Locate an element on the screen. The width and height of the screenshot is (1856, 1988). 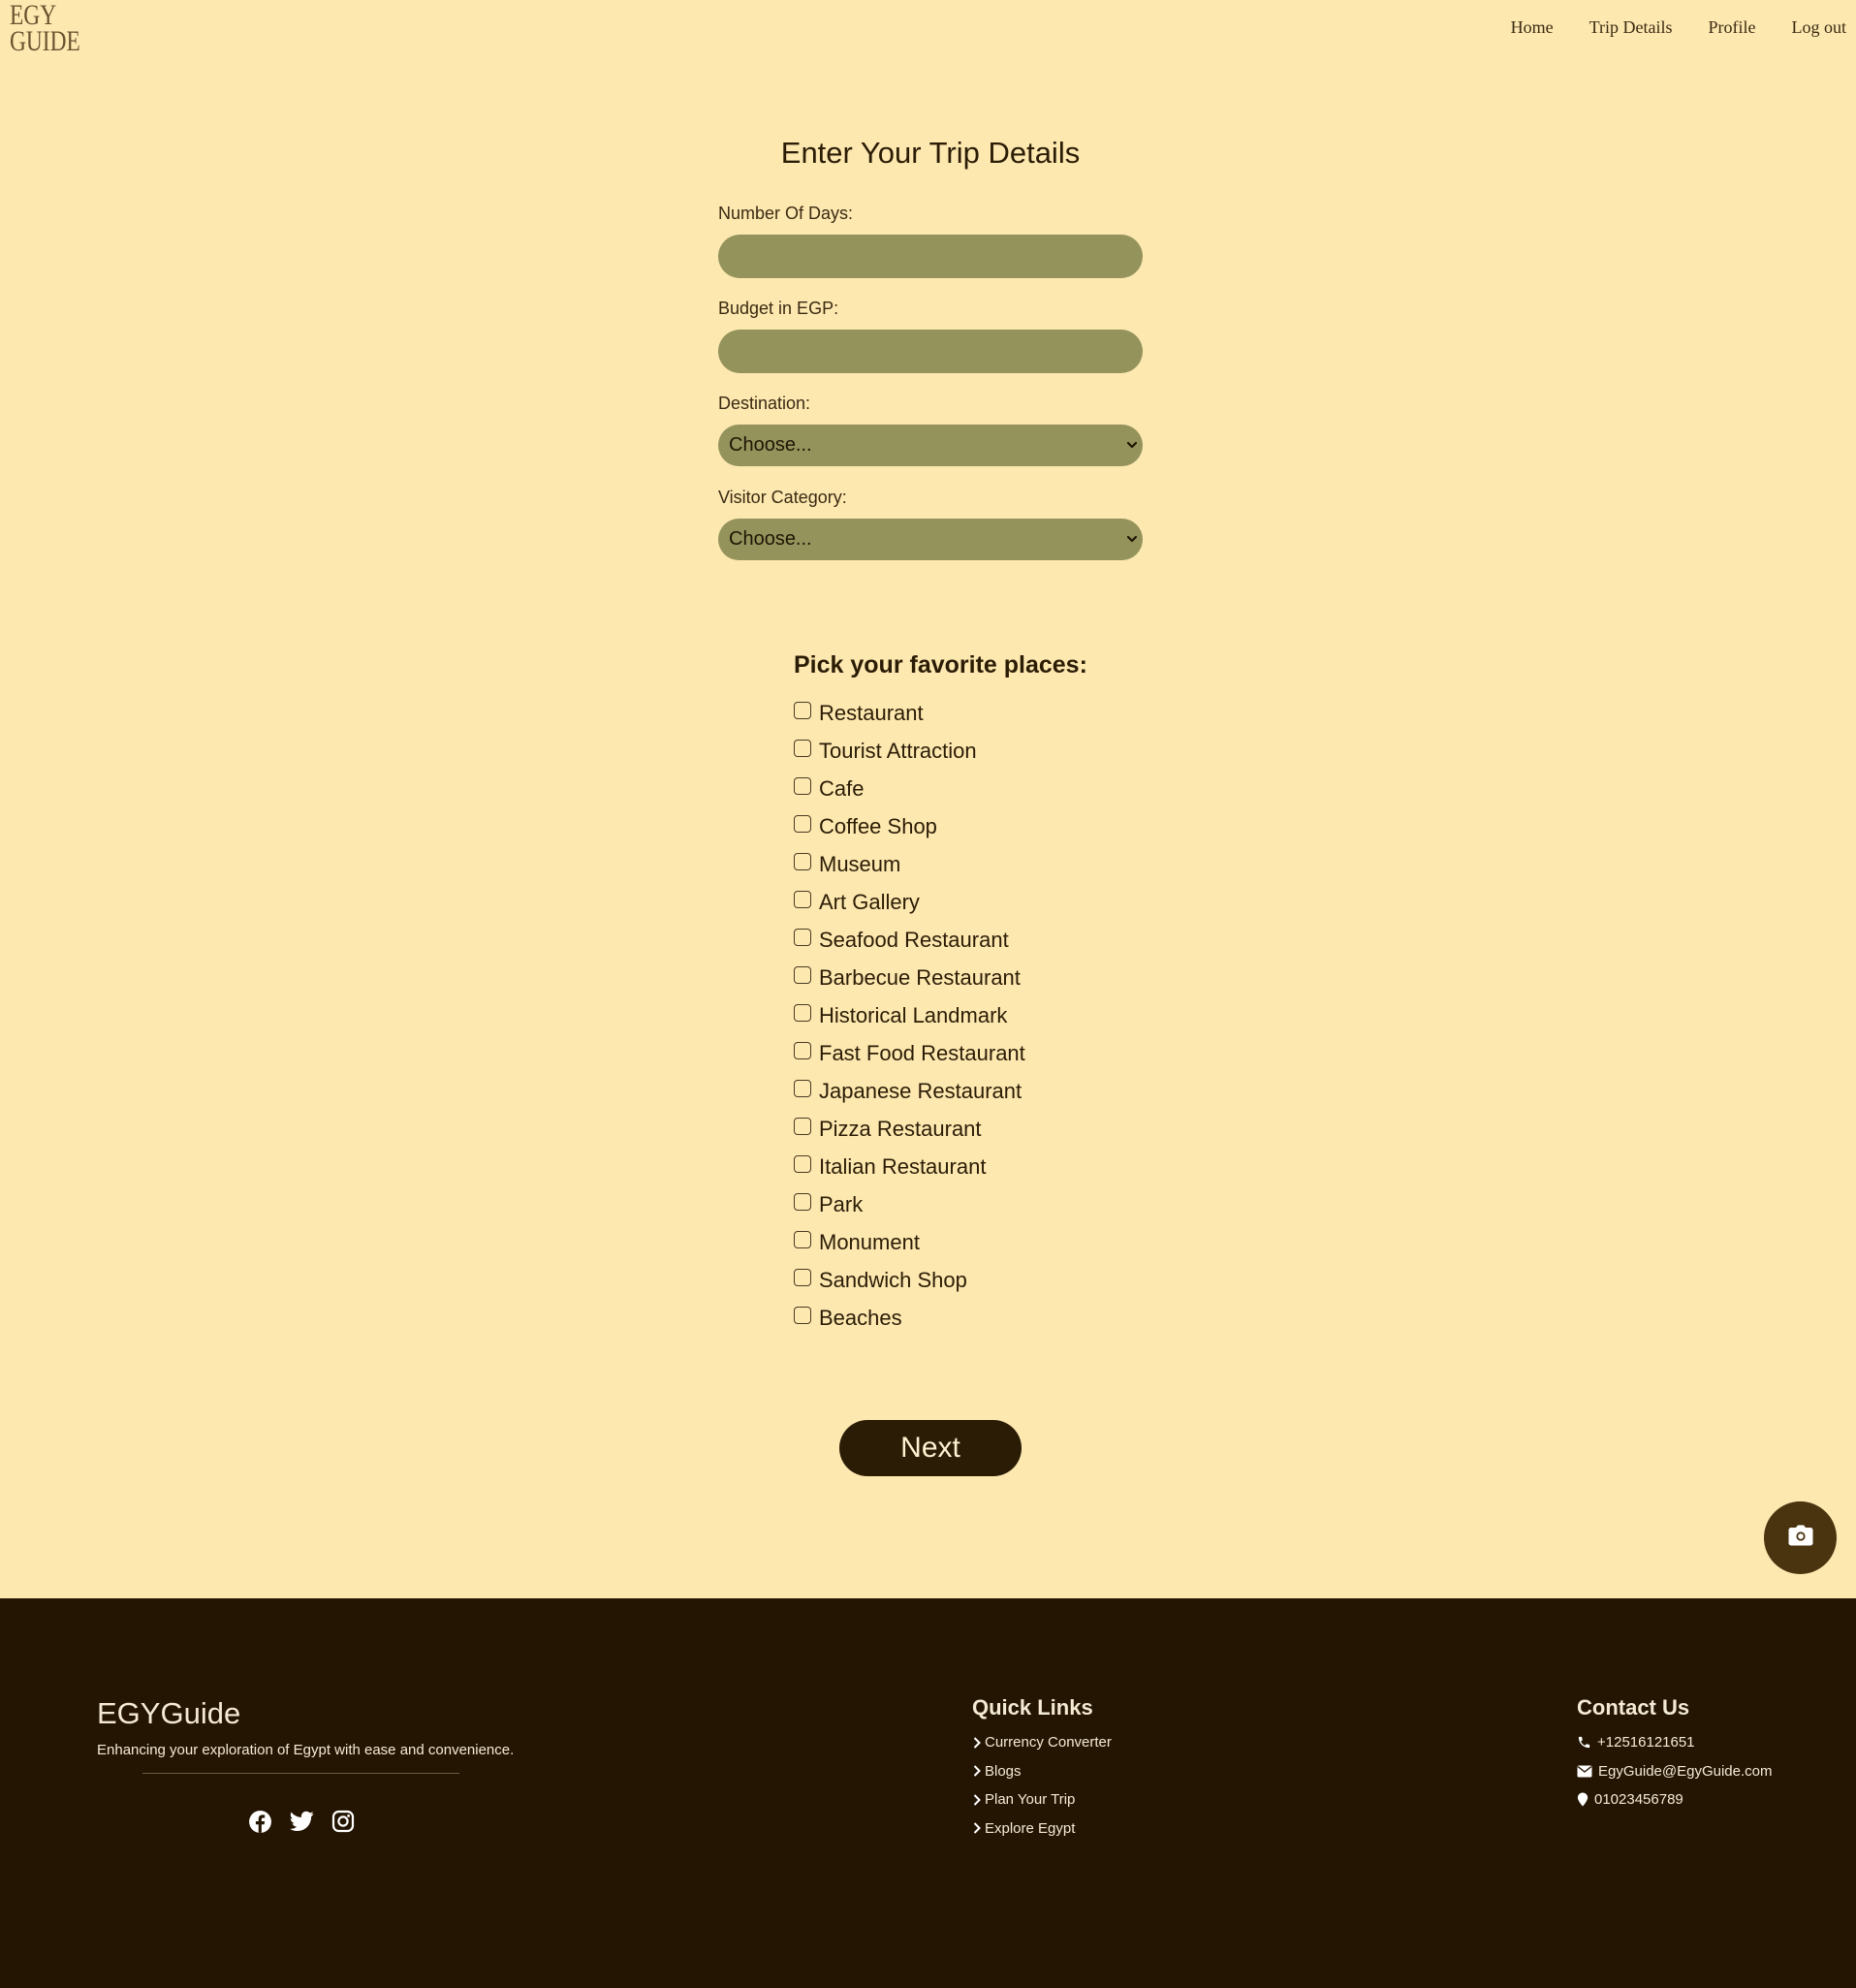
place-option: Seafood Restaurant is located at coordinates (940, 940).